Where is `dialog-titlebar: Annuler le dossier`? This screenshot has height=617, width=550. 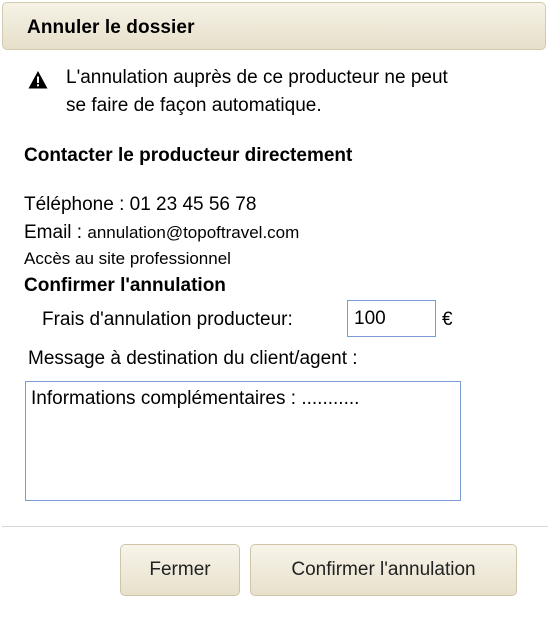
dialog-titlebar: Annuler le dossier is located at coordinates (274, 26).